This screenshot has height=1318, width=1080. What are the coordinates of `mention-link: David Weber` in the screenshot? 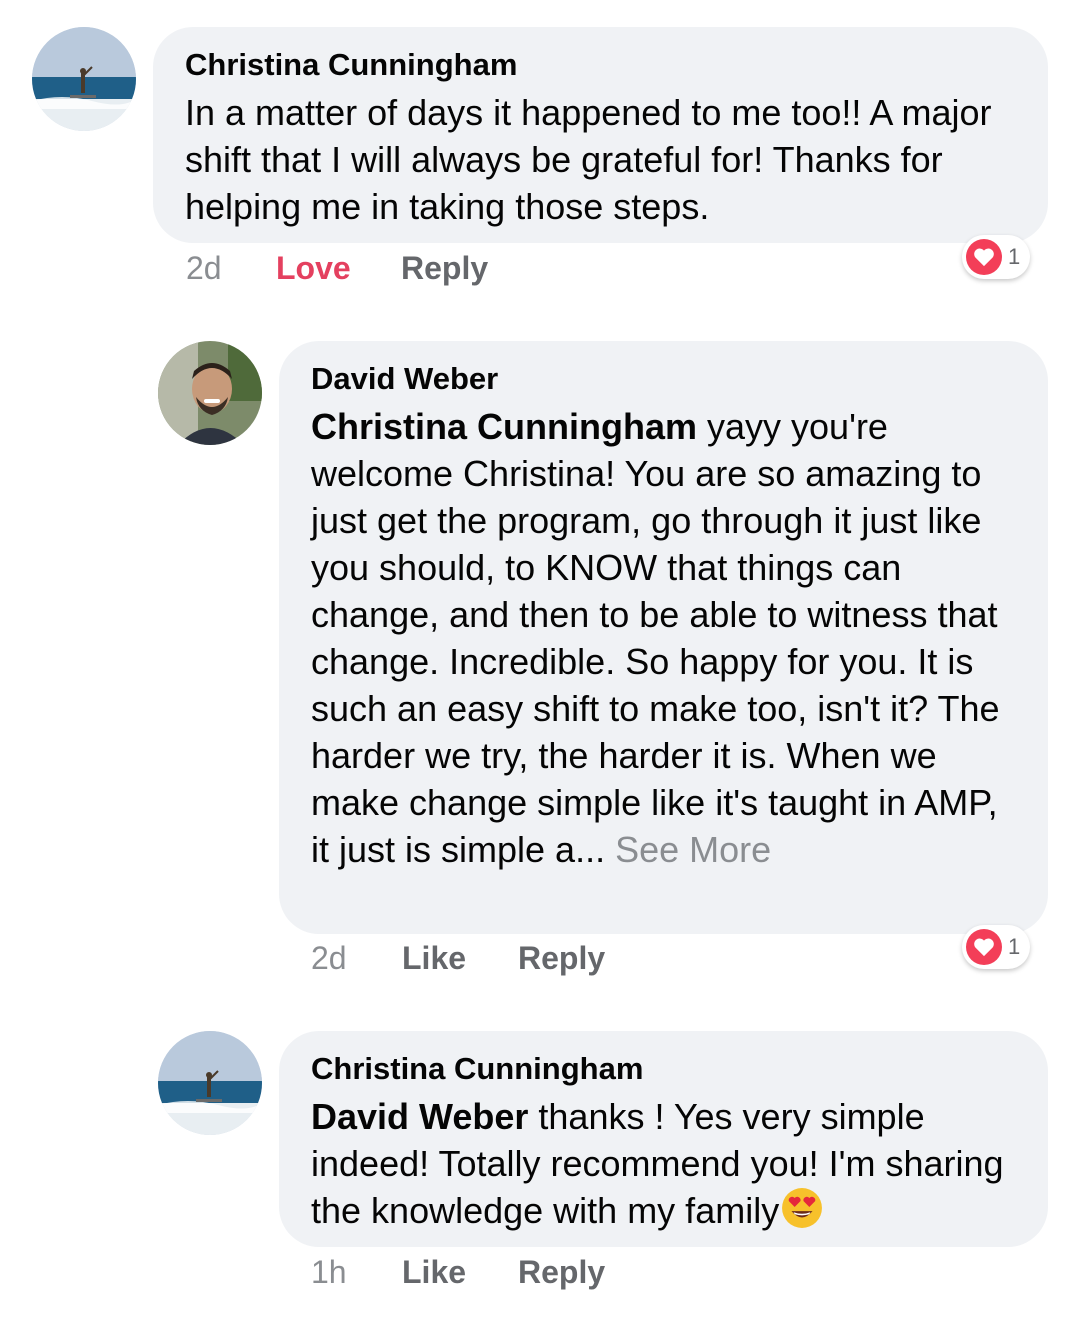 It's located at (419, 1116).